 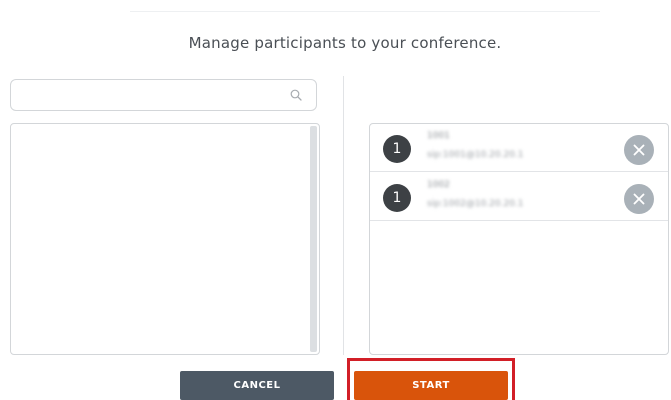 What do you see at coordinates (313, 239) in the screenshot?
I see `available-list-scrollbar` at bounding box center [313, 239].